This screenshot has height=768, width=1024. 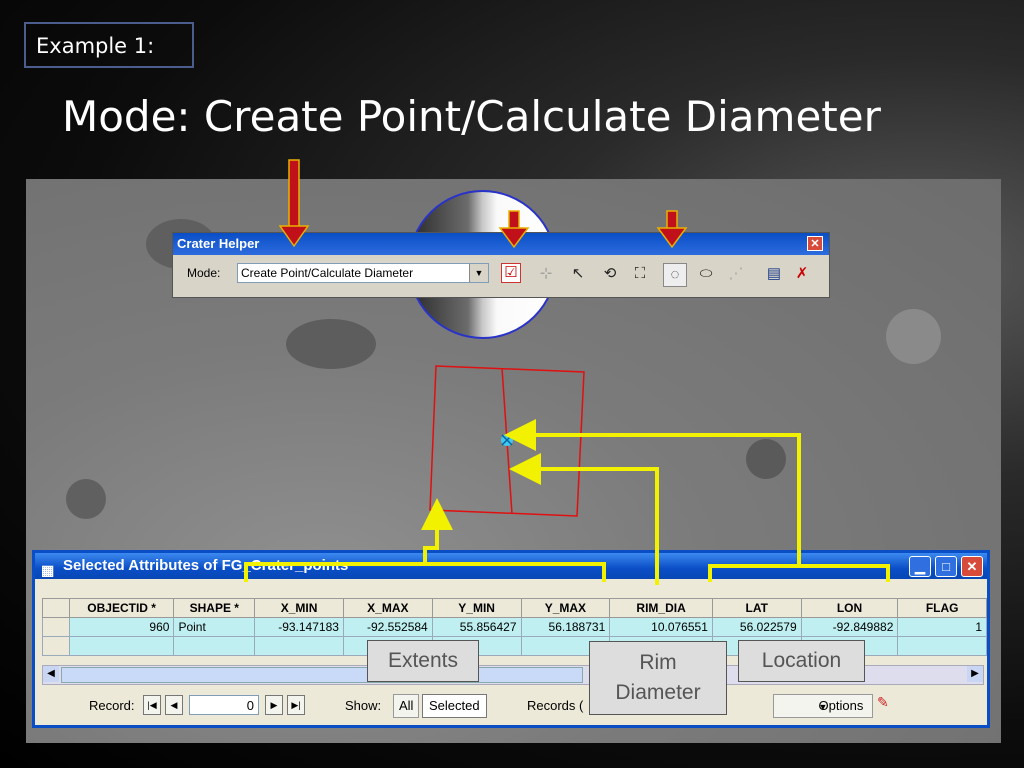 What do you see at coordinates (152, 705) in the screenshot?
I see `first-record-button: |◀` at bounding box center [152, 705].